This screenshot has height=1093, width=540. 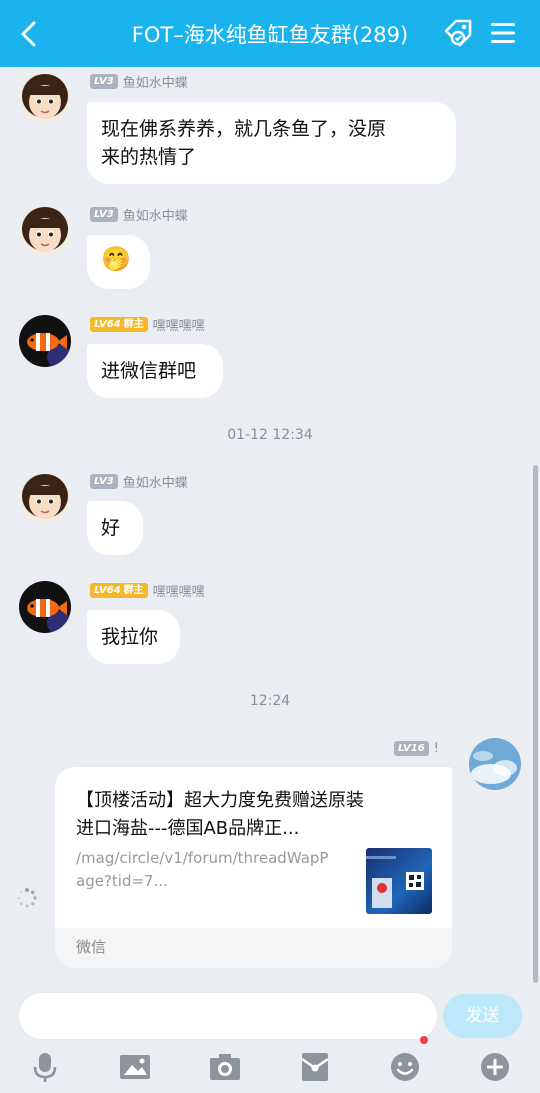 I want to click on message-bubble: 🤭, so click(x=118, y=262).